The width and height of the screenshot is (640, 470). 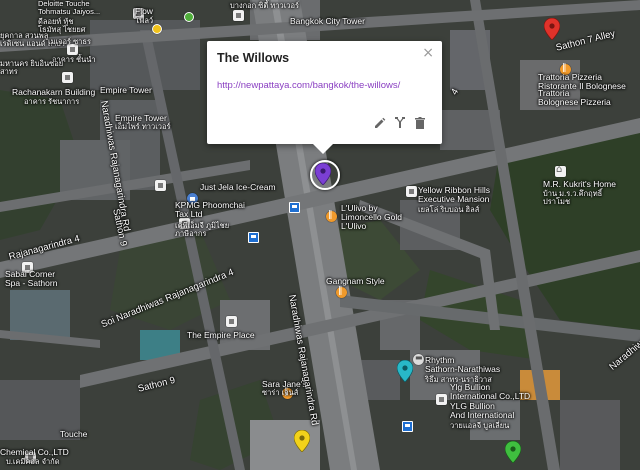 What do you see at coordinates (33, 462) in the screenshot?
I see `place-label-chemical-thai: บ.เคมีคอล จำกัด` at bounding box center [33, 462].